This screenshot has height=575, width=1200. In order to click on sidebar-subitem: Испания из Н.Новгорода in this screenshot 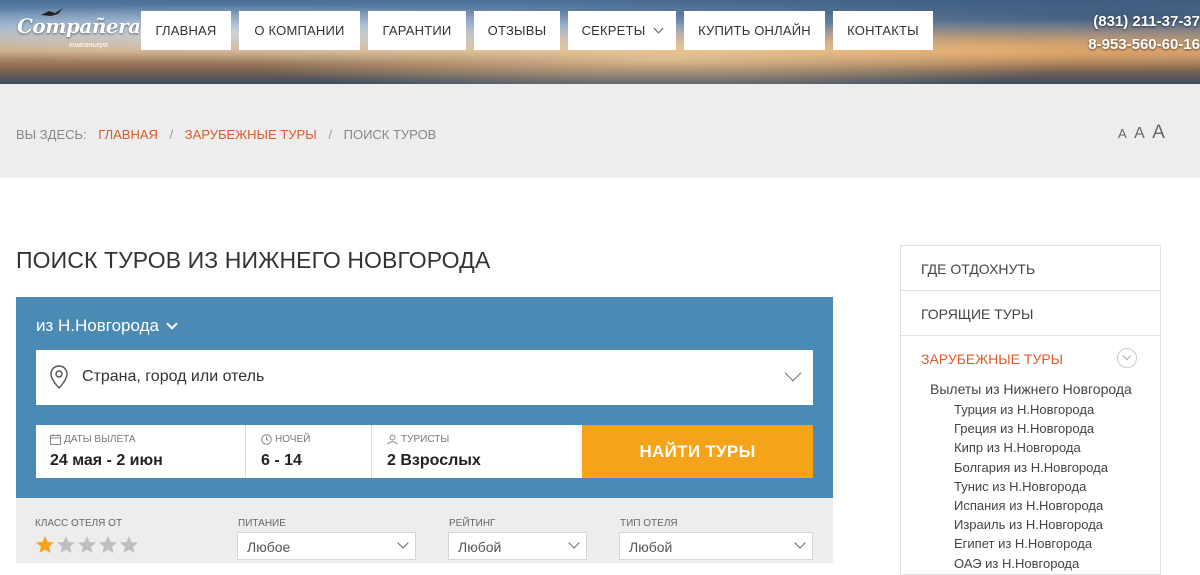, I will do `click(1028, 505)`.